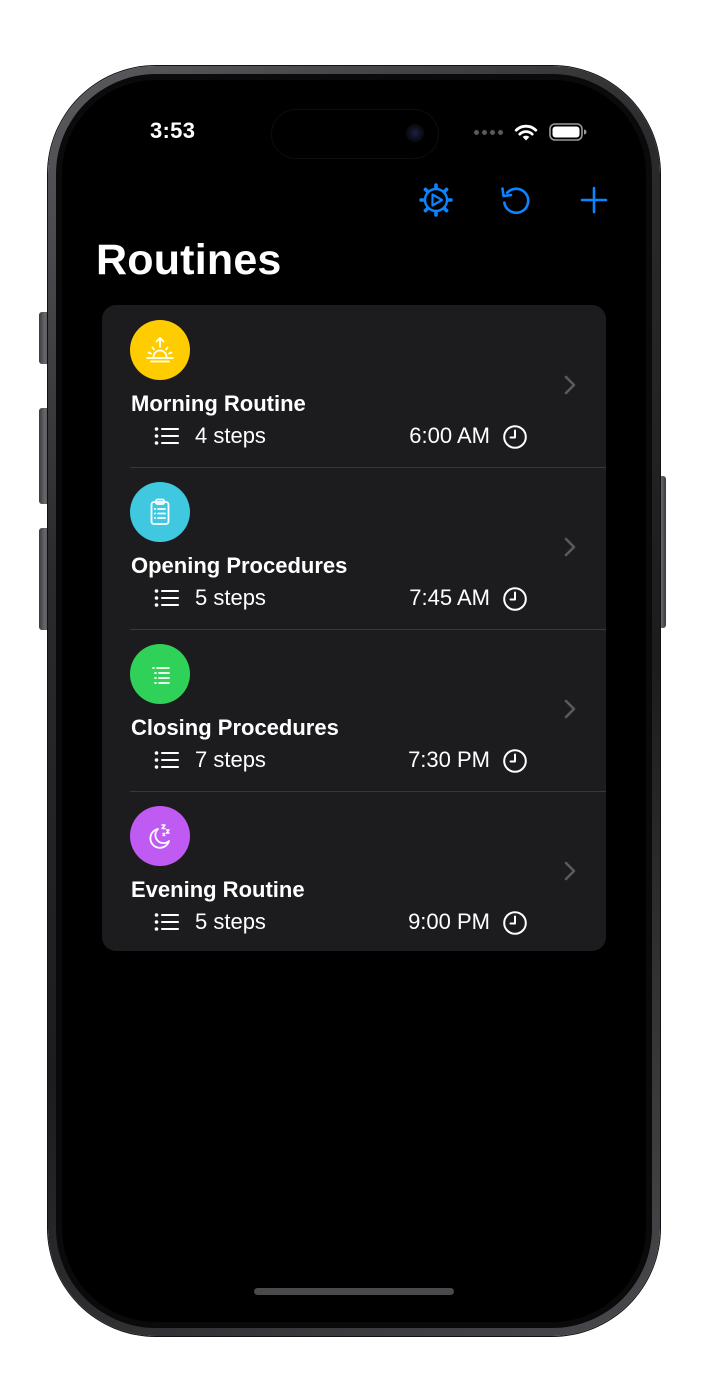 The width and height of the screenshot is (709, 1398). What do you see at coordinates (341, 761) in the screenshot?
I see `routine-meta: 7 steps 7:30 PM` at bounding box center [341, 761].